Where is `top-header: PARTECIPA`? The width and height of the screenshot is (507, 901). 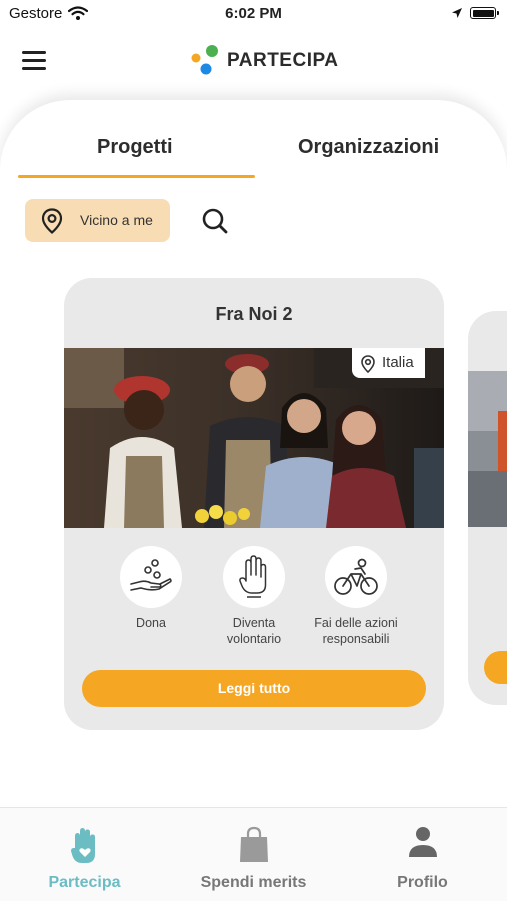
top-header: PARTECIPA is located at coordinates (253, 64).